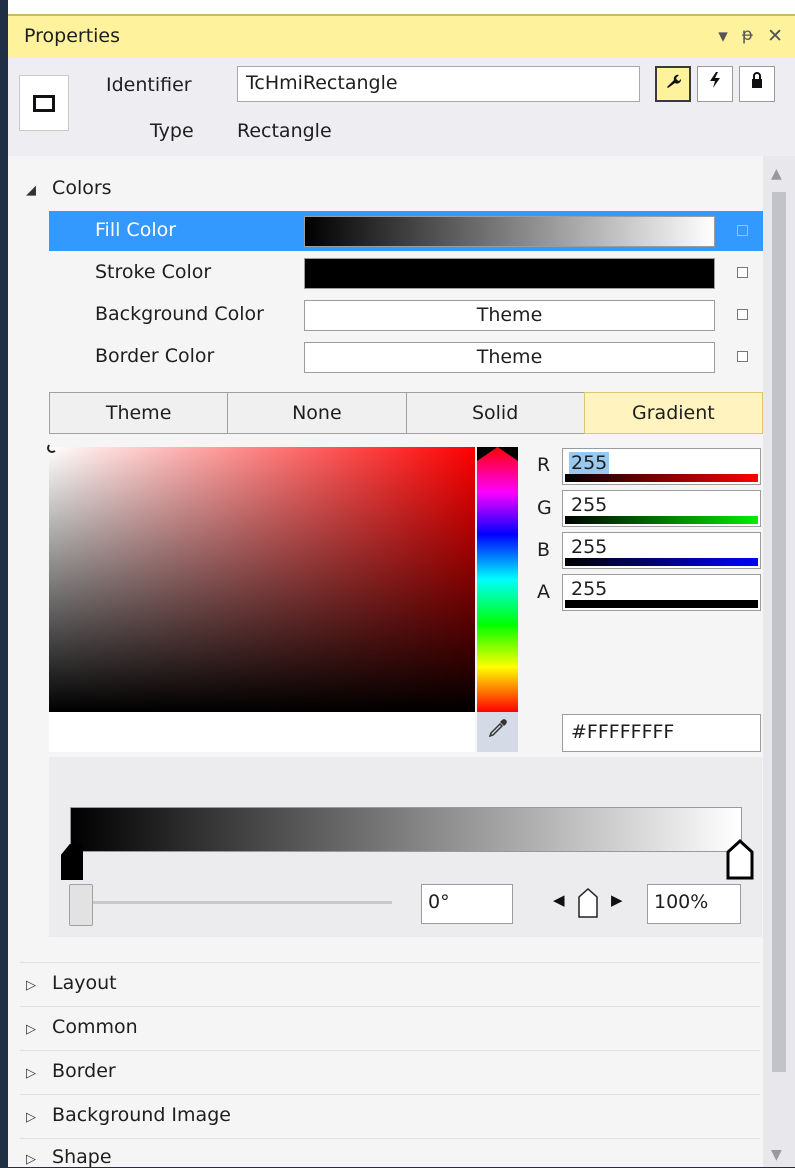  Describe the element at coordinates (588, 902) in the screenshot. I see `stop-marker-icon` at that location.